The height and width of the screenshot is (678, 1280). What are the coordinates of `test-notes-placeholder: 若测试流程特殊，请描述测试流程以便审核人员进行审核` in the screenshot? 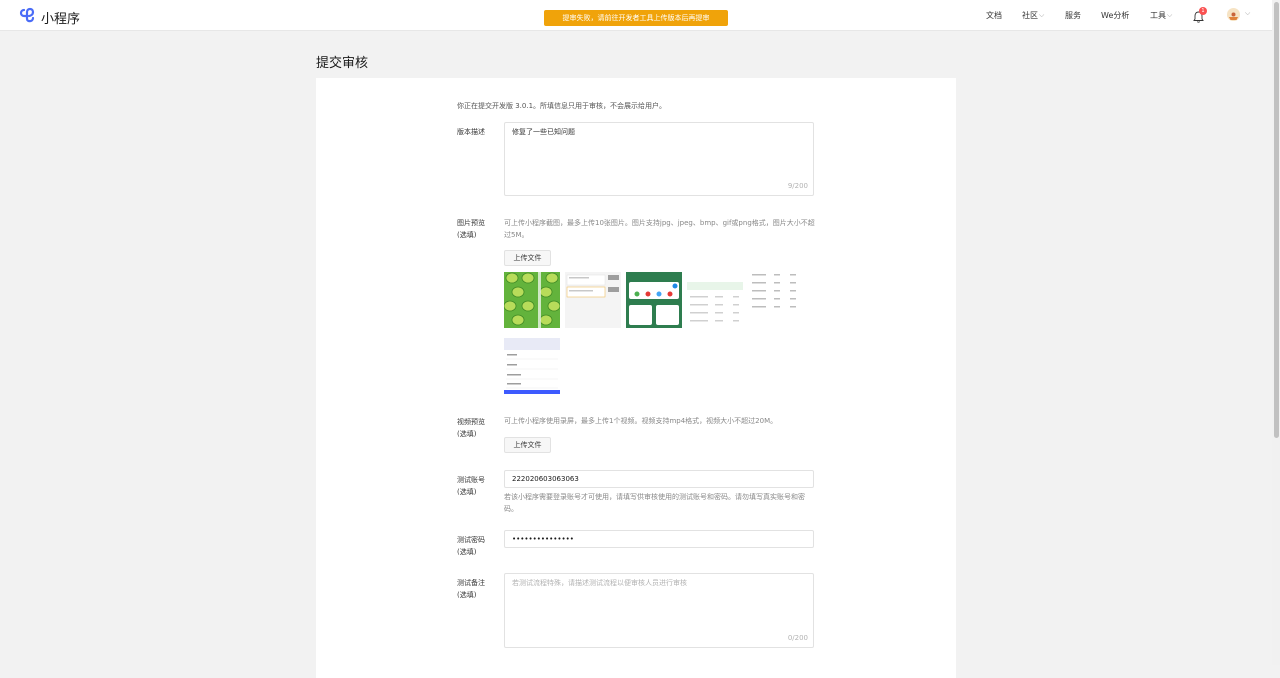 It's located at (599, 583).